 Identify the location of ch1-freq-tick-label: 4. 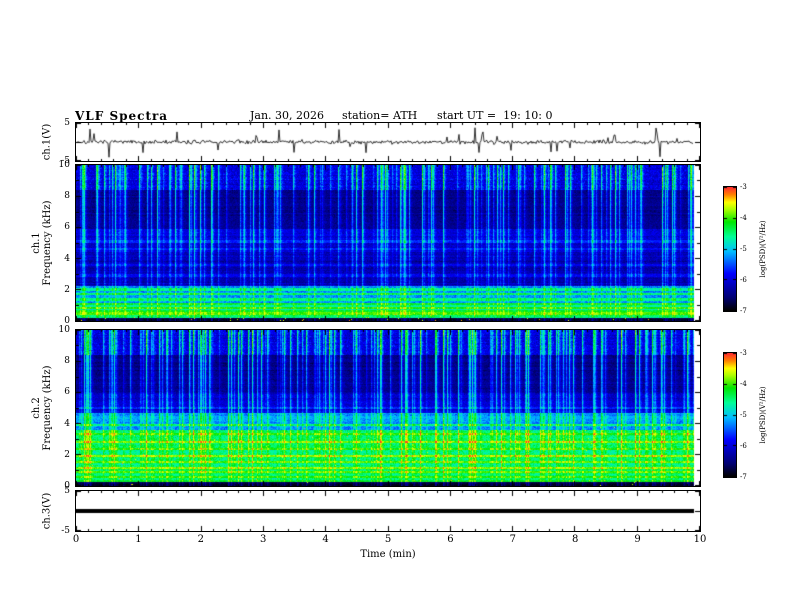
(67, 258).